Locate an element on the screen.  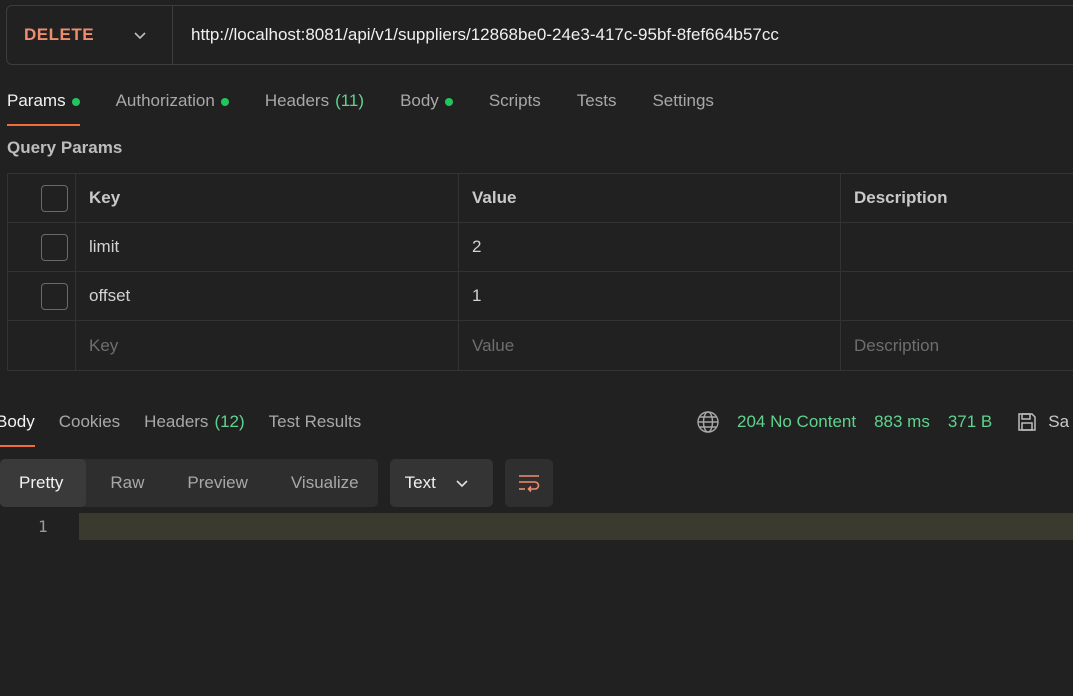
column-header-key: Key is located at coordinates (267, 198).